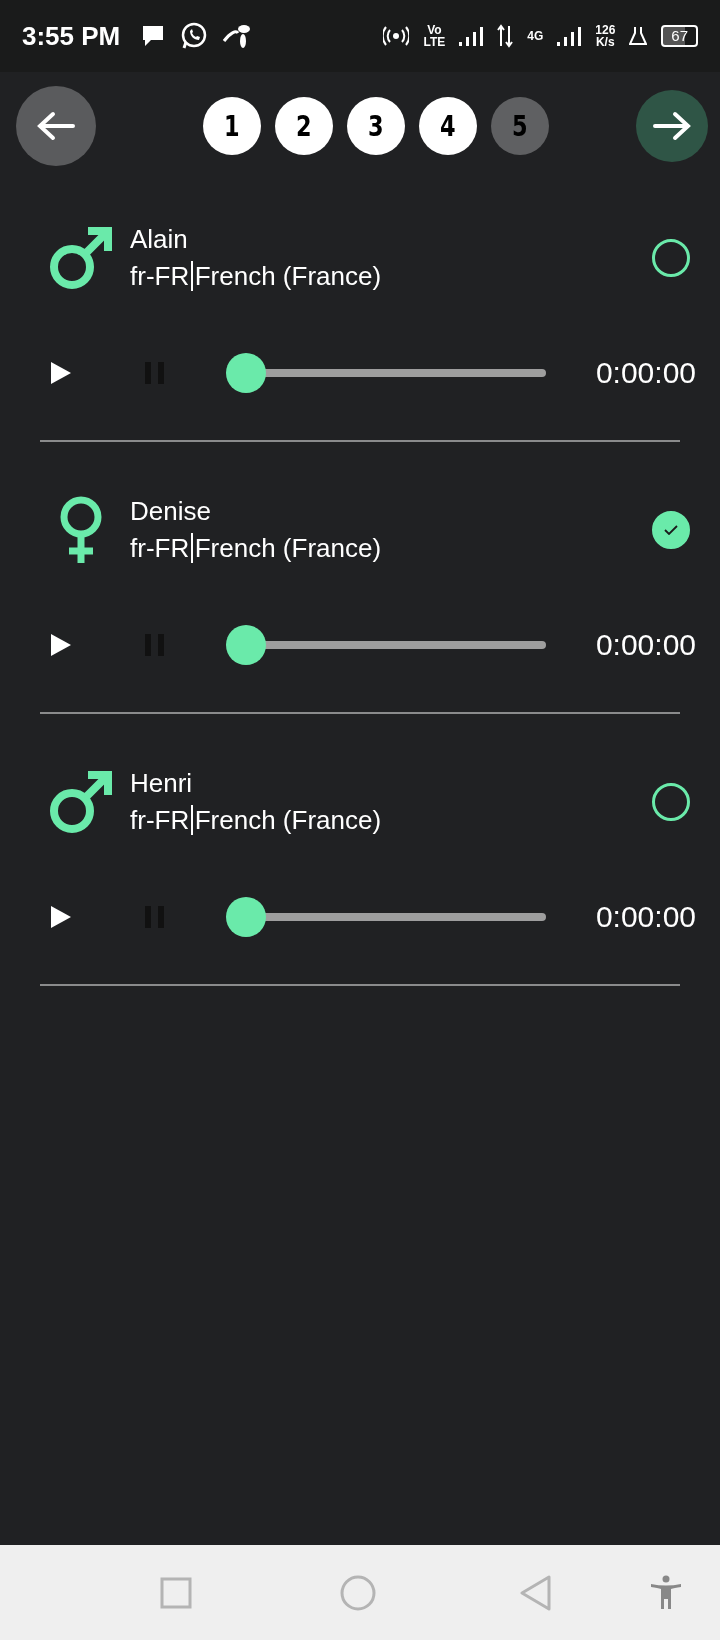 This screenshot has height=1640, width=720. Describe the element at coordinates (194, 36) in the screenshot. I see `whatsapp-icon` at that location.